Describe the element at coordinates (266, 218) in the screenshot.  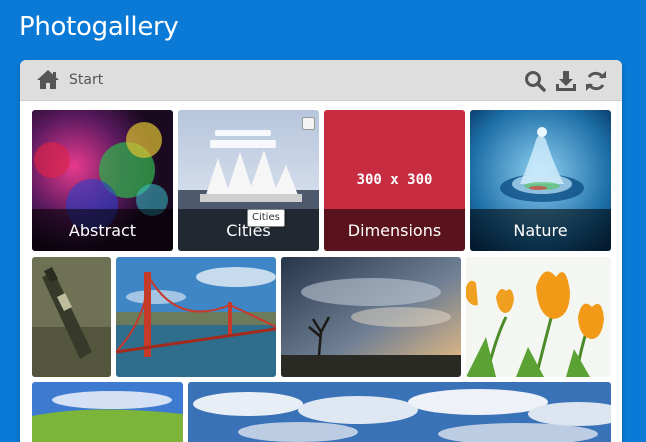
I see `tooltip-cities: Cities` at that location.